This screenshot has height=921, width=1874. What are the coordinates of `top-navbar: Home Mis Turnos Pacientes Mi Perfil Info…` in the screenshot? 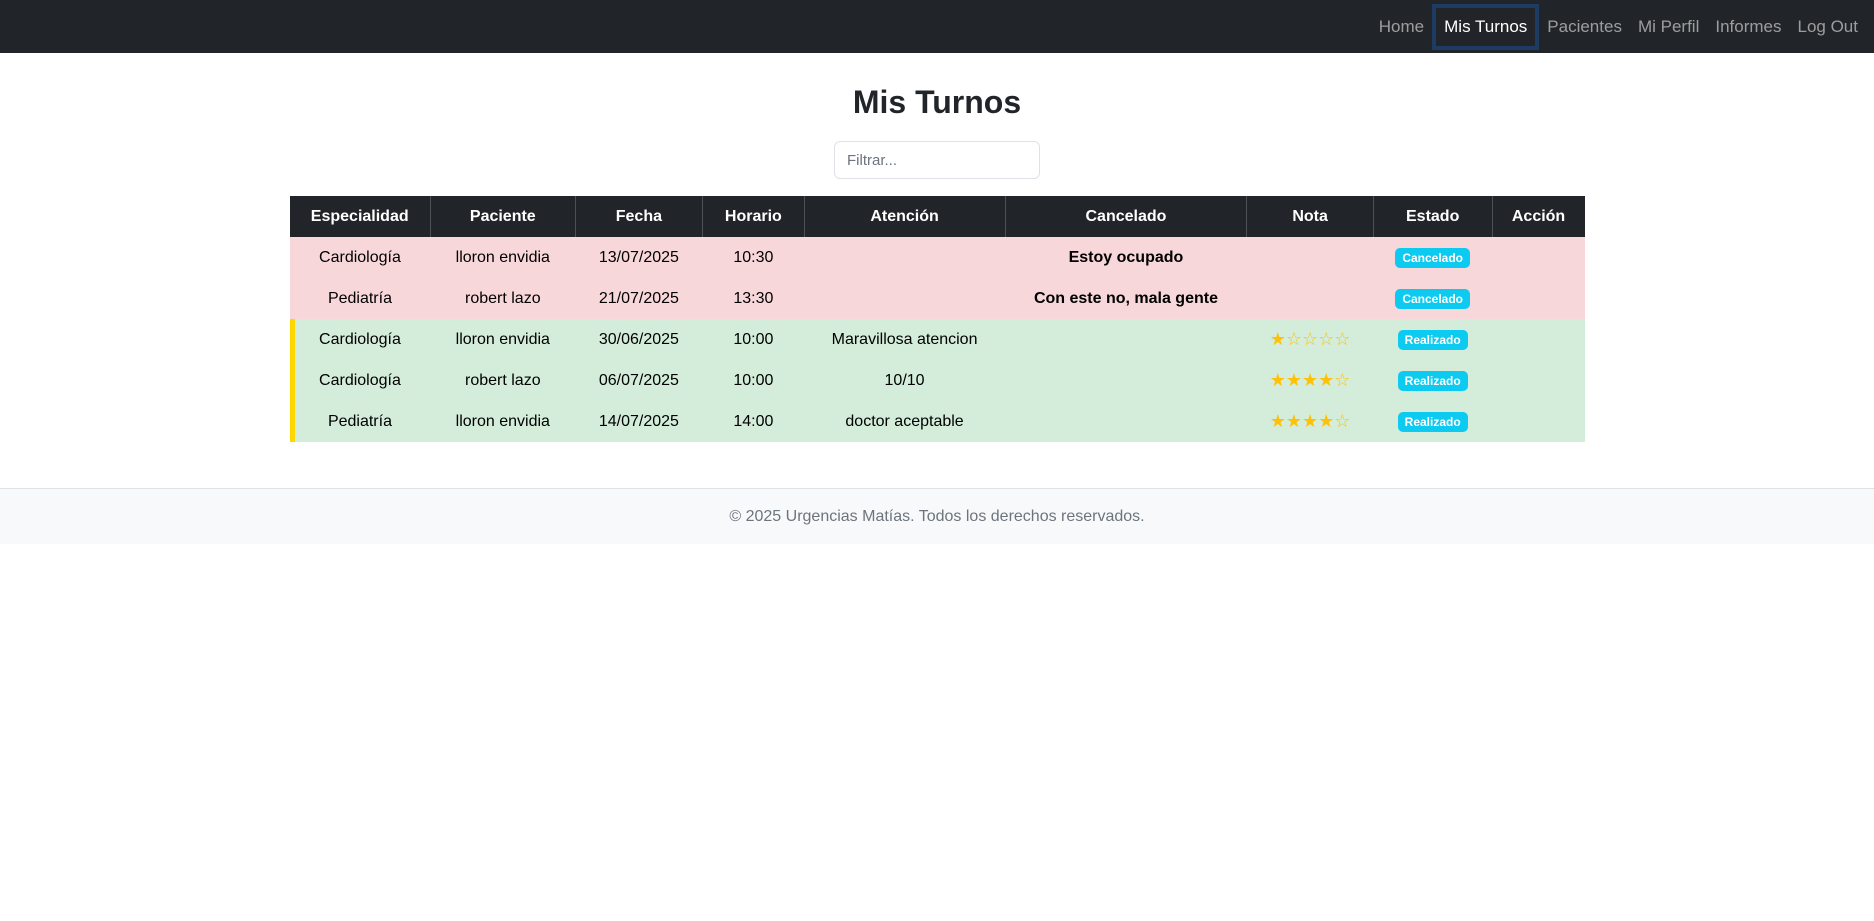 It's located at (937, 26).